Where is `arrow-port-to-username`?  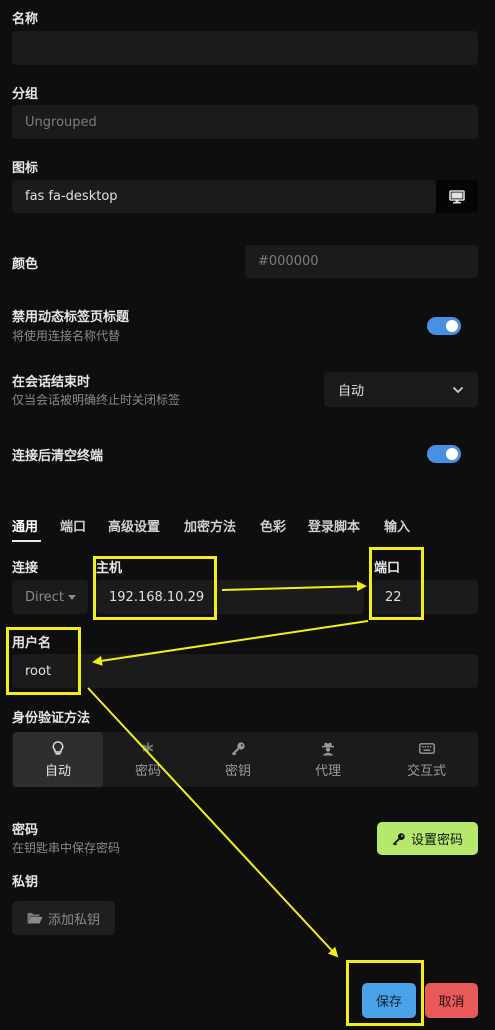
arrow-port-to-username is located at coordinates (230, 643).